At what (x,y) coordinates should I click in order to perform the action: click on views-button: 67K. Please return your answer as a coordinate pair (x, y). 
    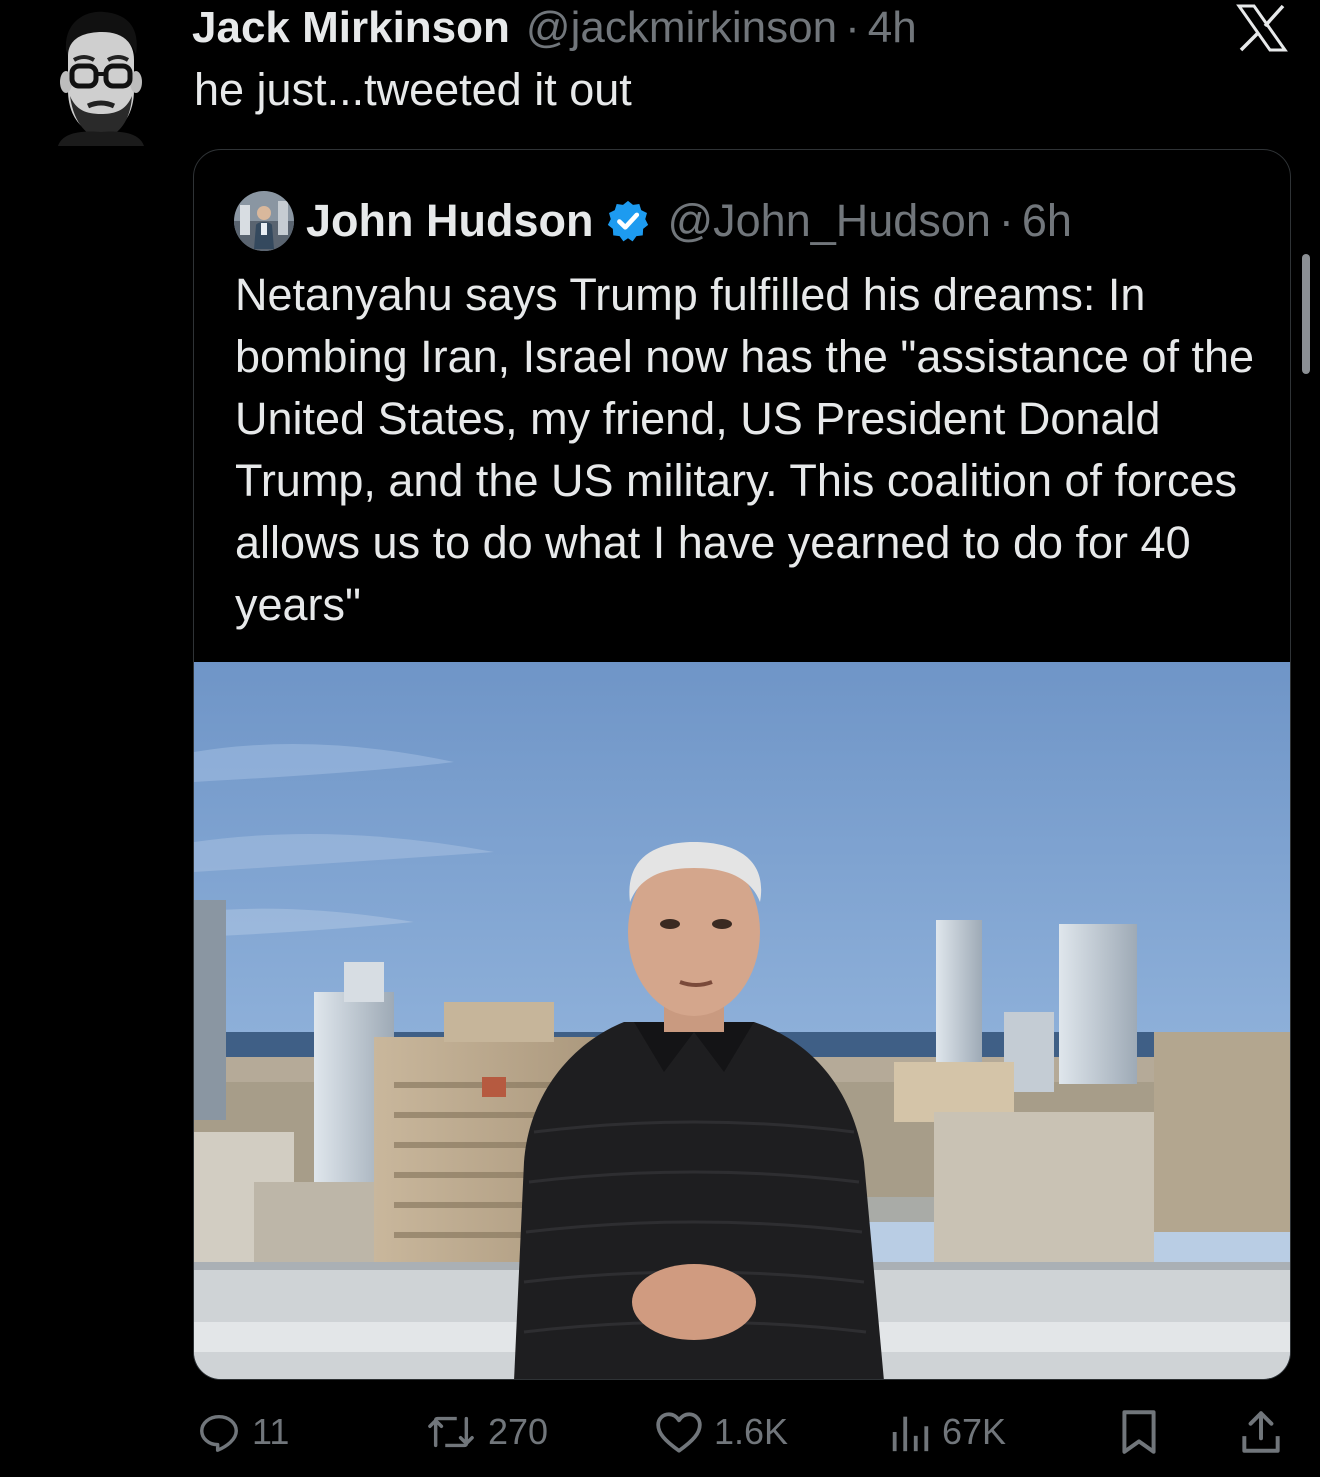
    Looking at the image, I should click on (947, 1432).